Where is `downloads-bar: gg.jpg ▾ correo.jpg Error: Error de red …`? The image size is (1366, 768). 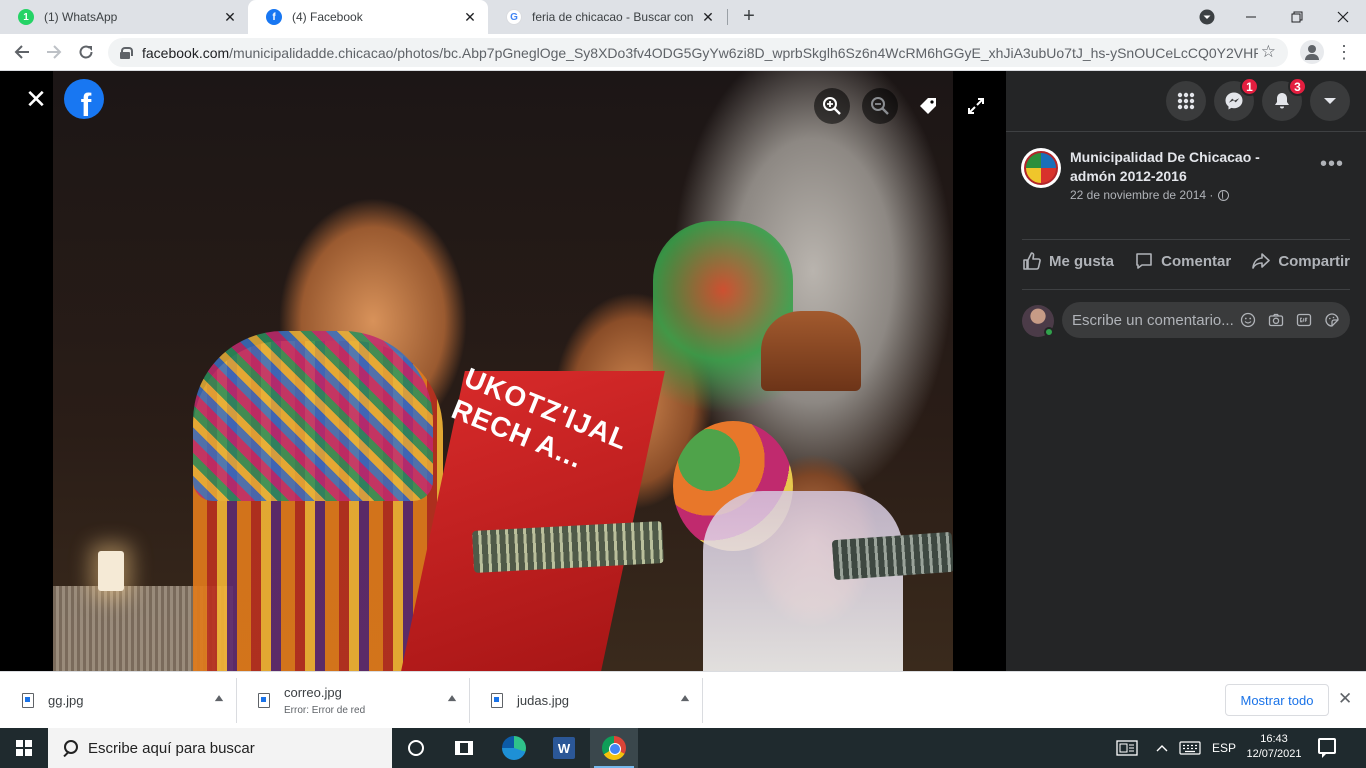 downloads-bar: gg.jpg ▾ correo.jpg Error: Error de red … is located at coordinates (683, 699).